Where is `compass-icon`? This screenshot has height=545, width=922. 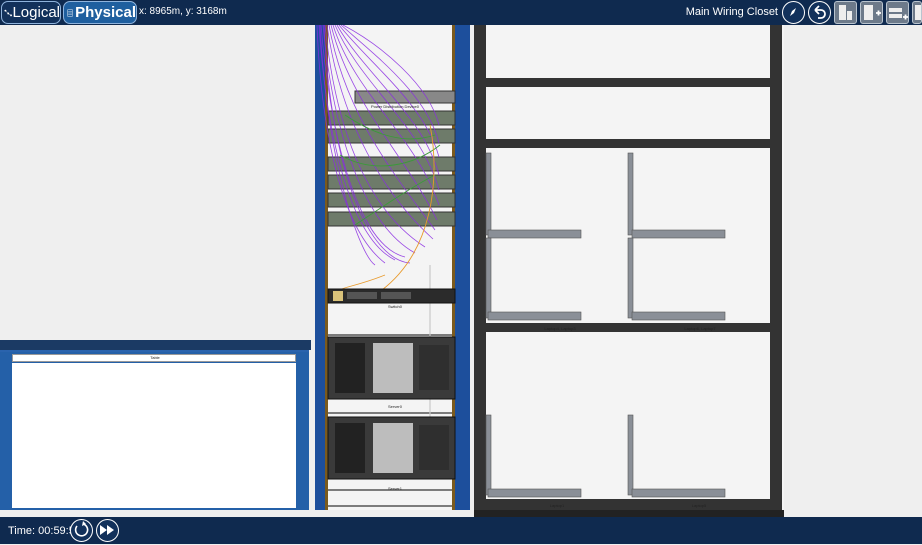
compass-icon is located at coordinates (793, 12).